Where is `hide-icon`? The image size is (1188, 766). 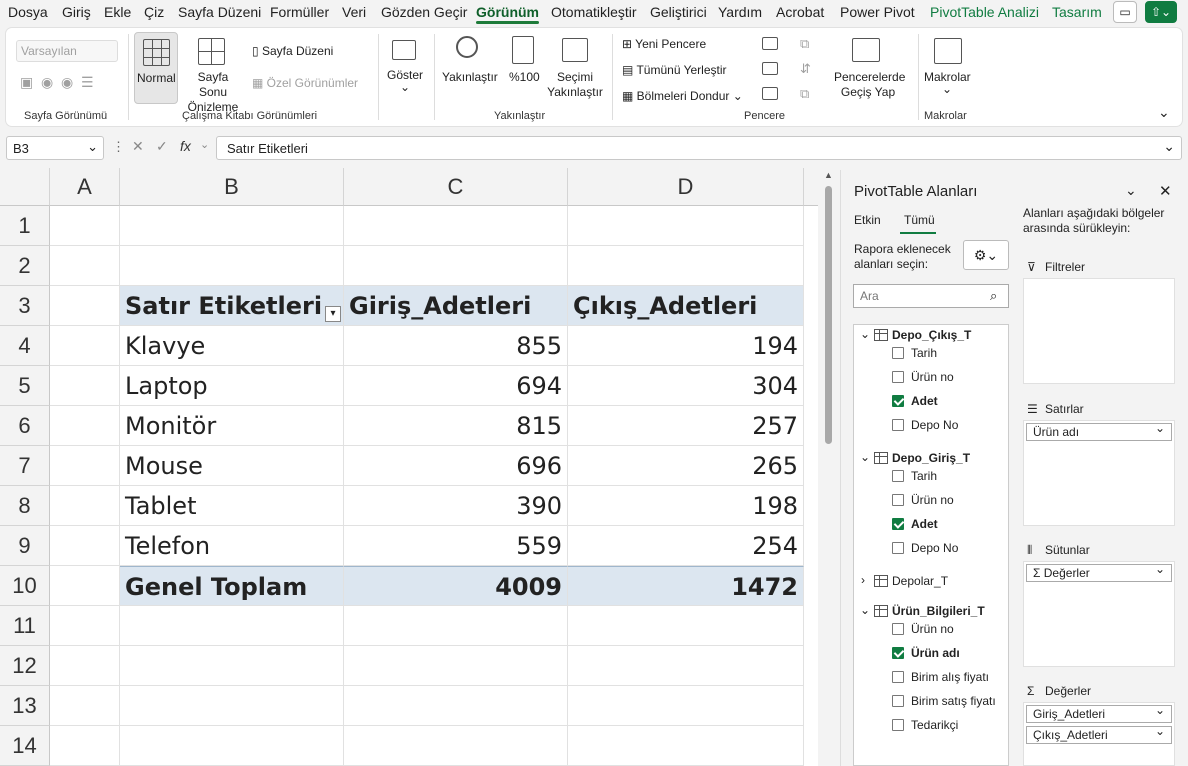
hide-icon is located at coordinates (770, 68).